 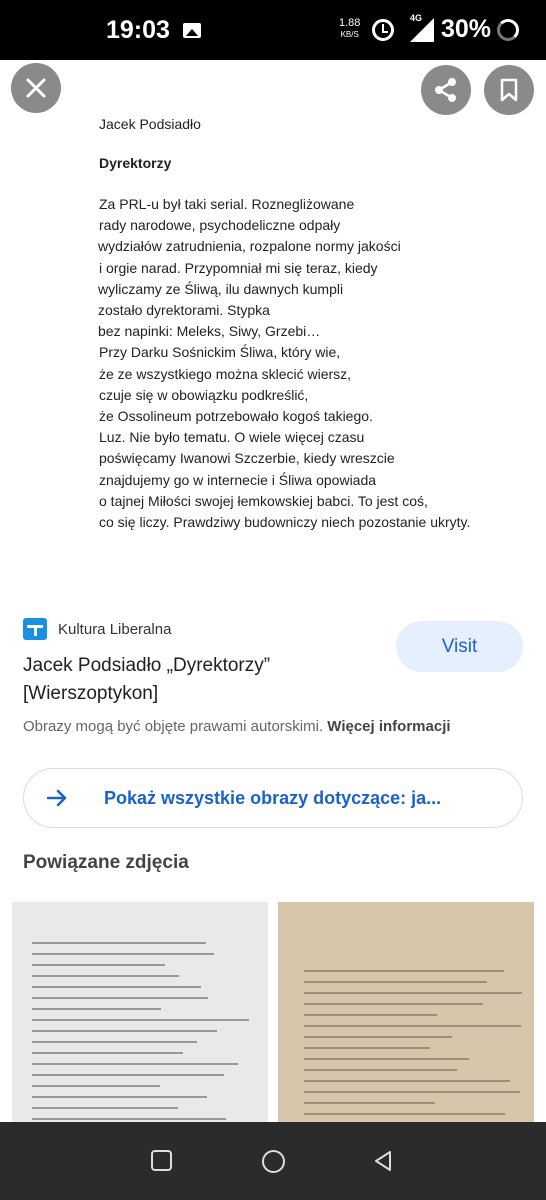 What do you see at coordinates (273, 30) in the screenshot?
I see `status-bar: 19:03 1.88 KB/S 4G 30%` at bounding box center [273, 30].